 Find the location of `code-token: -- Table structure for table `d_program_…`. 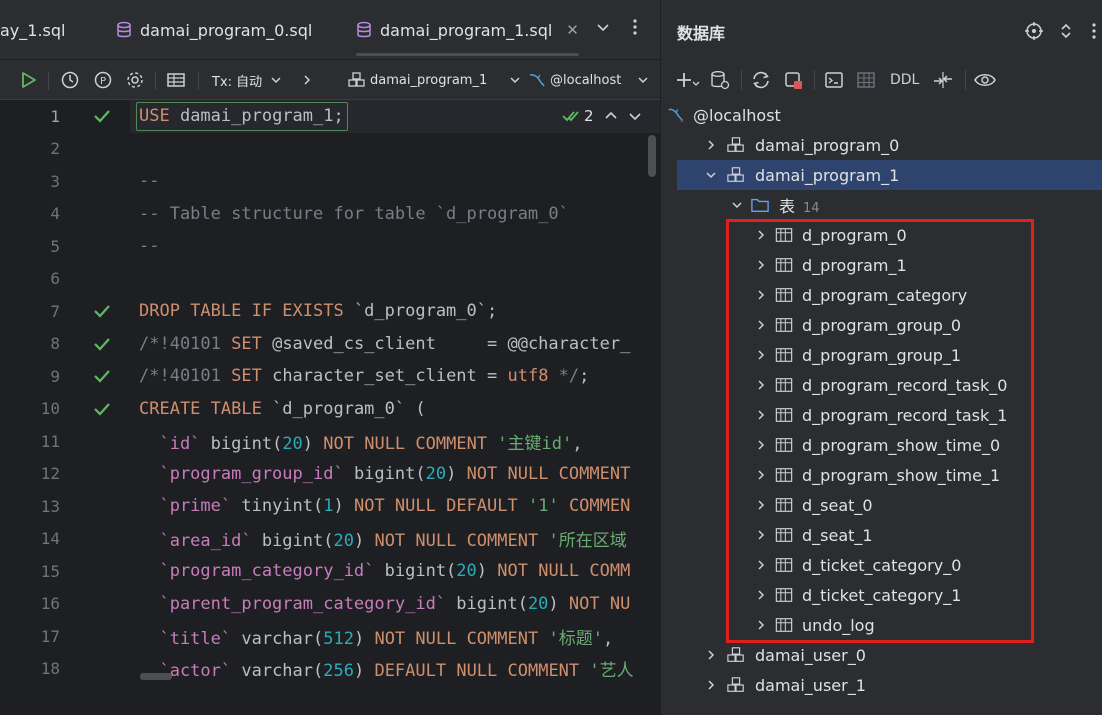

code-token: -- Table structure for table `d_program_… is located at coordinates (354, 213).